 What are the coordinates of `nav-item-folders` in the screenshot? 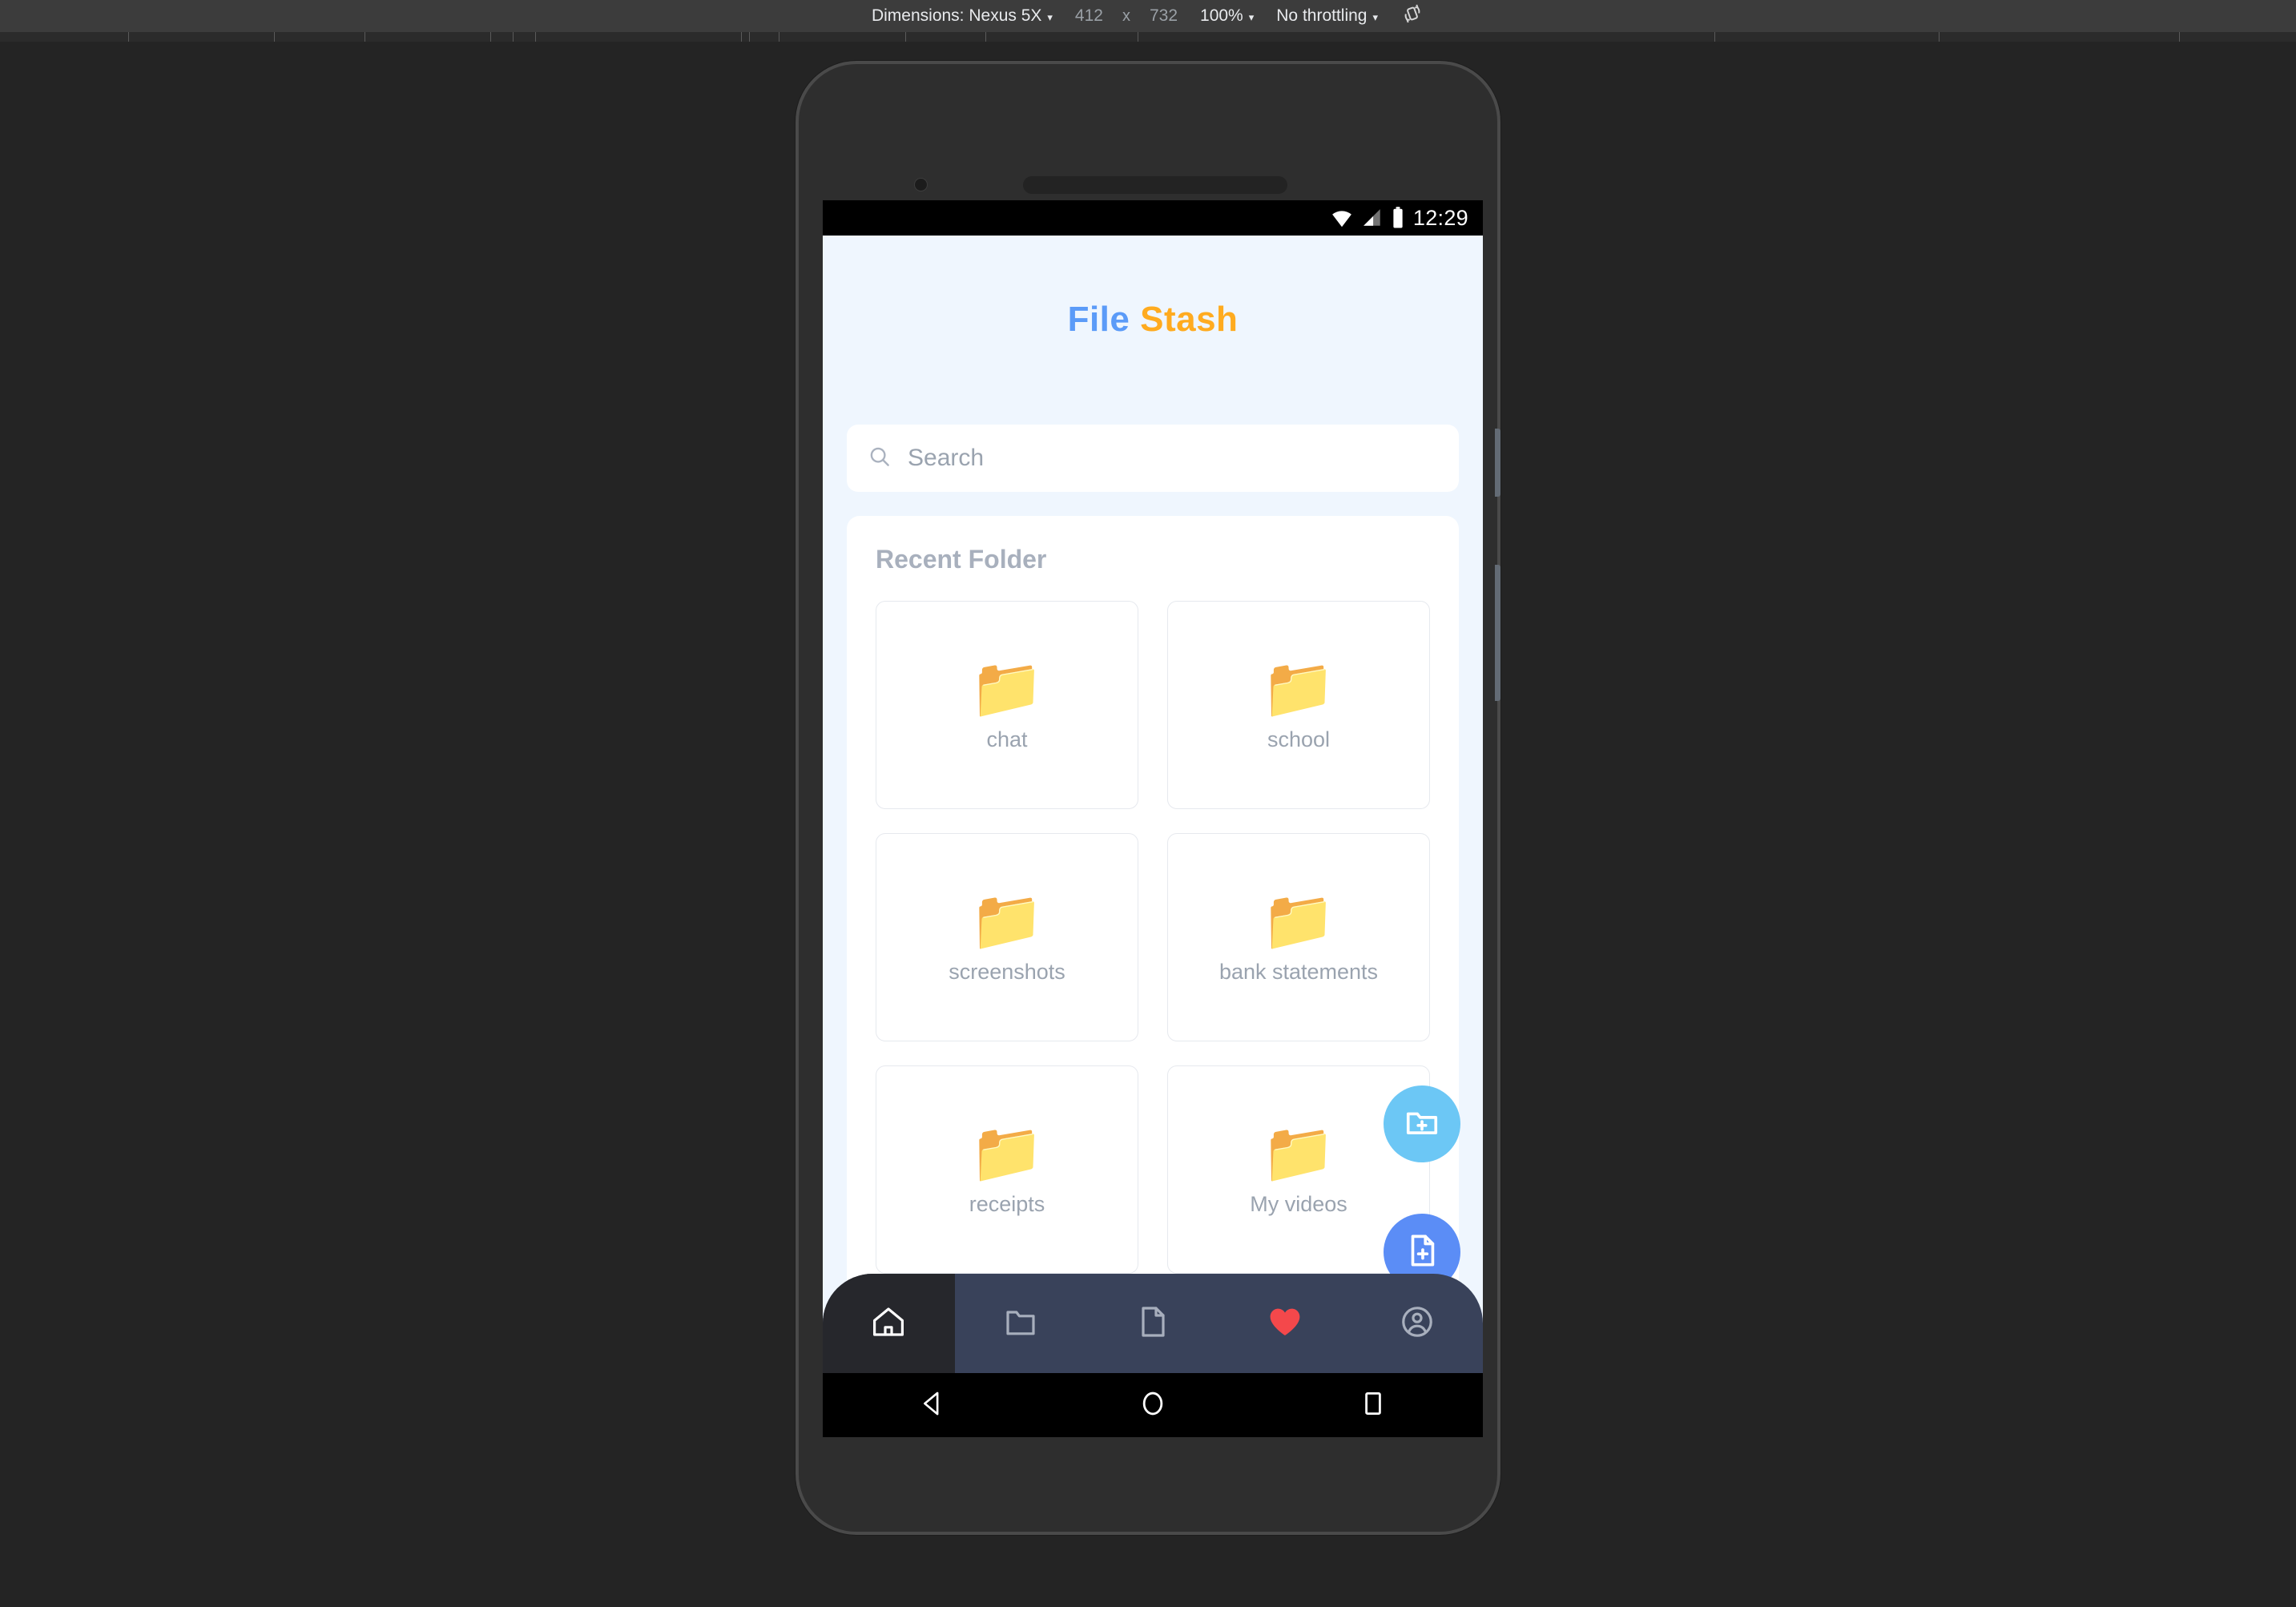 It's located at (1021, 1323).